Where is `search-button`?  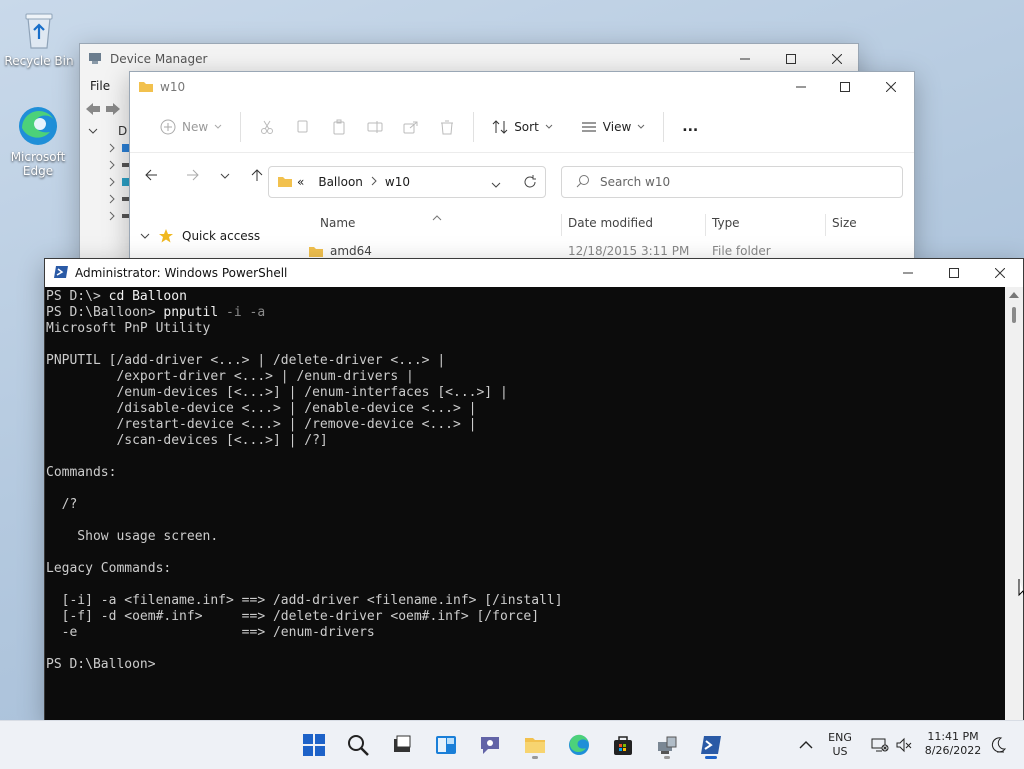
search-button is located at coordinates (358, 745).